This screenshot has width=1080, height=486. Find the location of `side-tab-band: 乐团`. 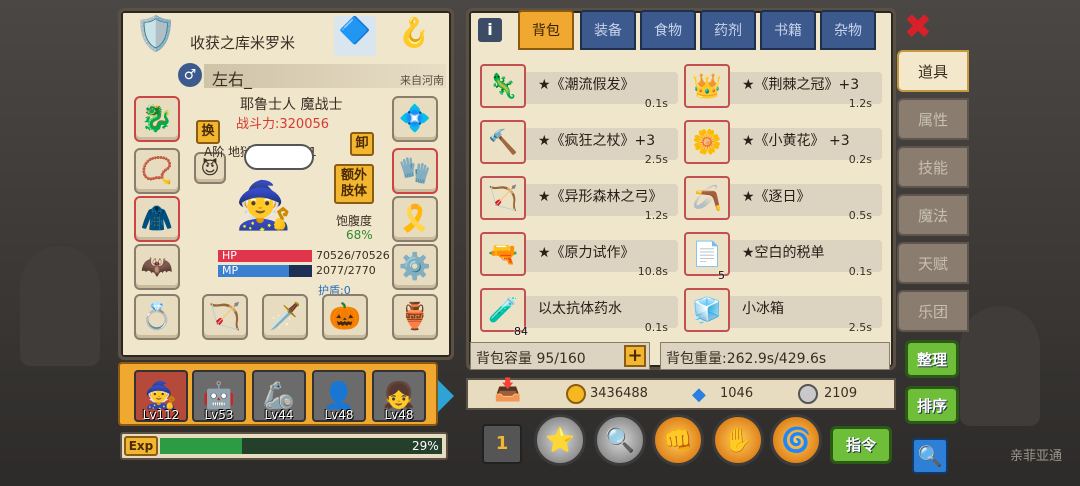

side-tab-band: 乐团 is located at coordinates (933, 311).